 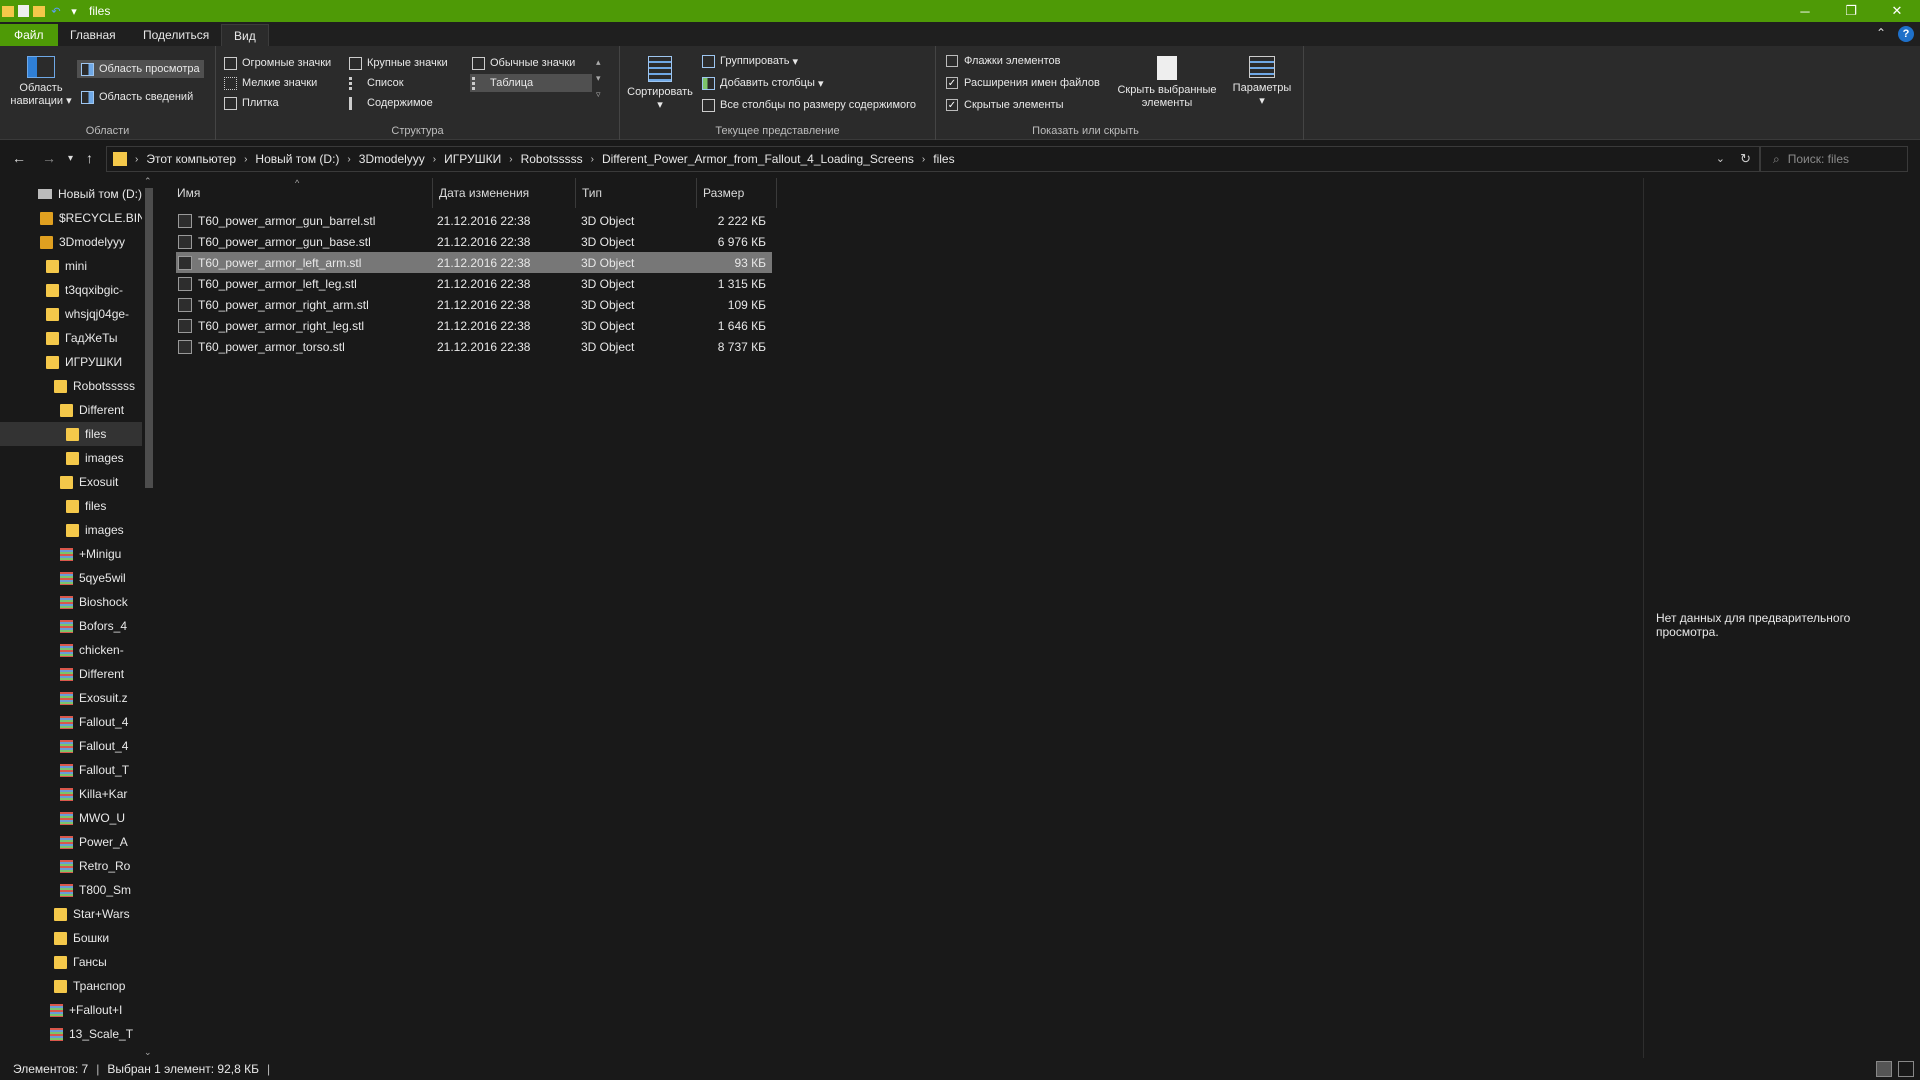 What do you see at coordinates (762, 83) in the screenshot?
I see `add-columns-button: Добавить столбцы ▾` at bounding box center [762, 83].